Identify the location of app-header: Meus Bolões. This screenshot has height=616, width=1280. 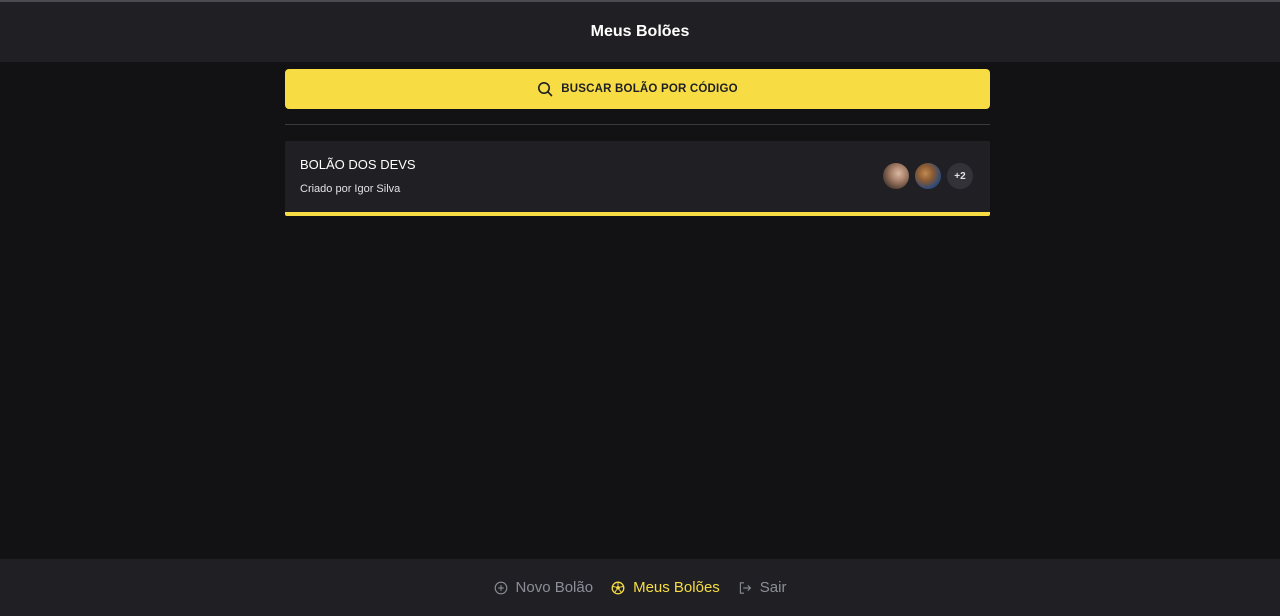
(640, 32).